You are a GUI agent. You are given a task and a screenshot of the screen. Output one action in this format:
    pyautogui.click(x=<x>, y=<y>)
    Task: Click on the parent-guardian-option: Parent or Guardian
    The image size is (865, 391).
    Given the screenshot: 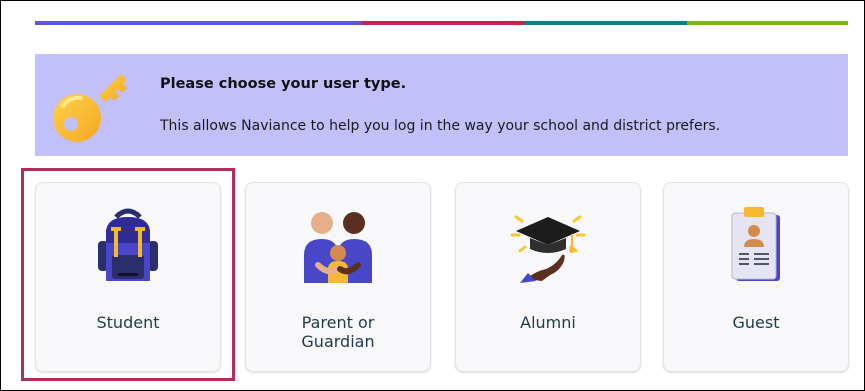 What is the action you would take?
    pyautogui.click(x=338, y=277)
    